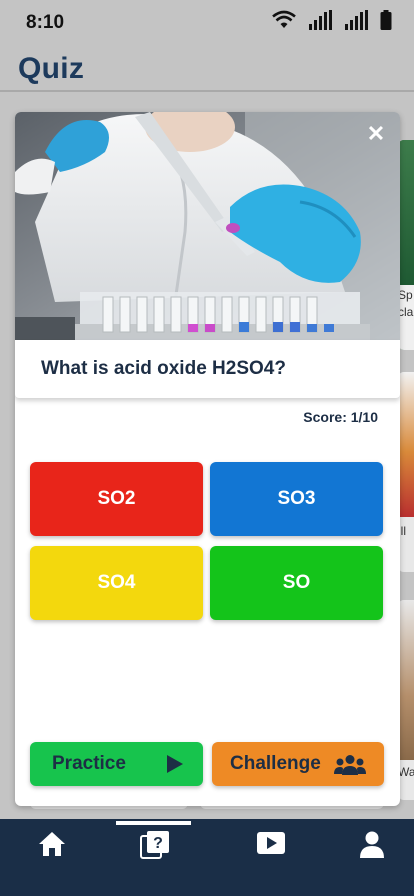 The width and height of the screenshot is (414, 896). I want to click on background-card-label: Sp, so click(405, 295).